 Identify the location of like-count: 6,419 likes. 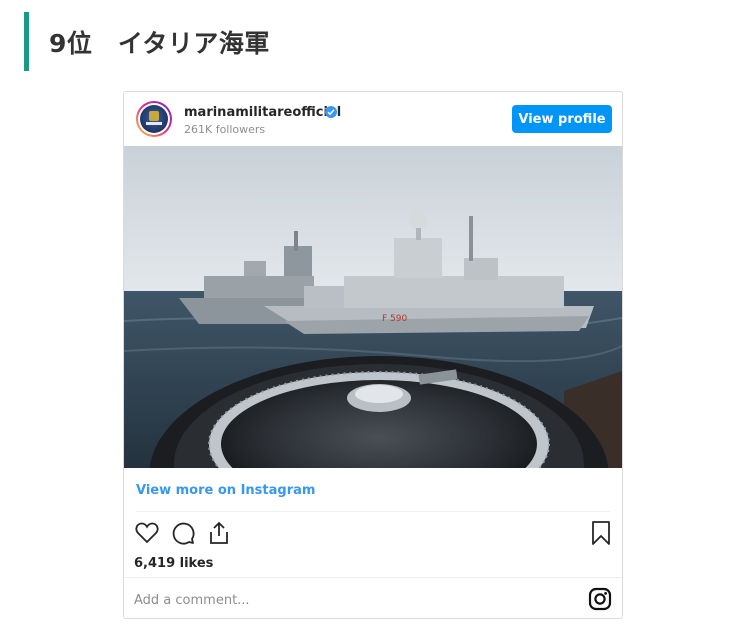
(173, 563).